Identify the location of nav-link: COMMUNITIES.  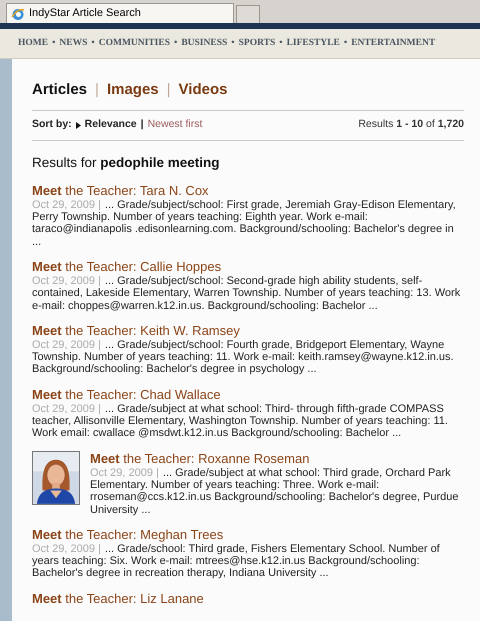
(134, 43).